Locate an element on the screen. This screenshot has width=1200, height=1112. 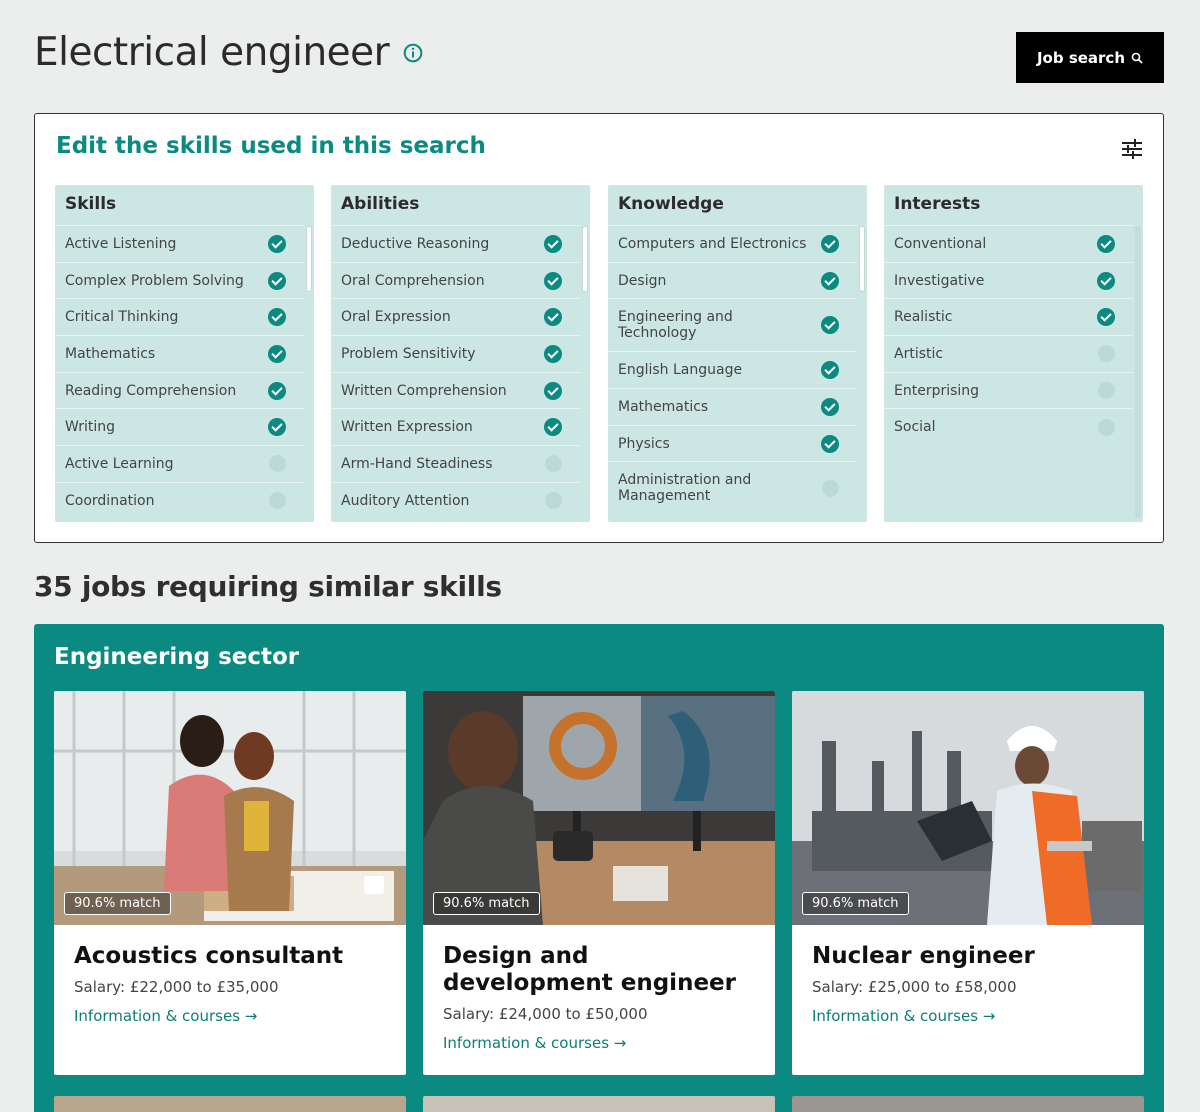
skill-option: Complex Problem Solving is located at coordinates (179, 280).